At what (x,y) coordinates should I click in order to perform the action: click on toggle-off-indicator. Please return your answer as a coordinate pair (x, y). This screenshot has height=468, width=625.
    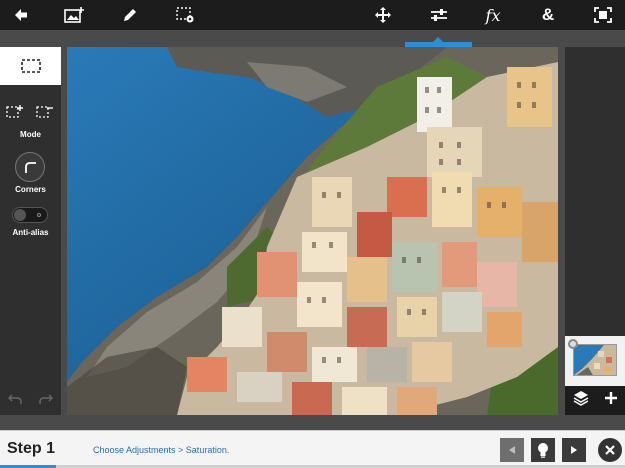
    Looking at the image, I should click on (39, 215).